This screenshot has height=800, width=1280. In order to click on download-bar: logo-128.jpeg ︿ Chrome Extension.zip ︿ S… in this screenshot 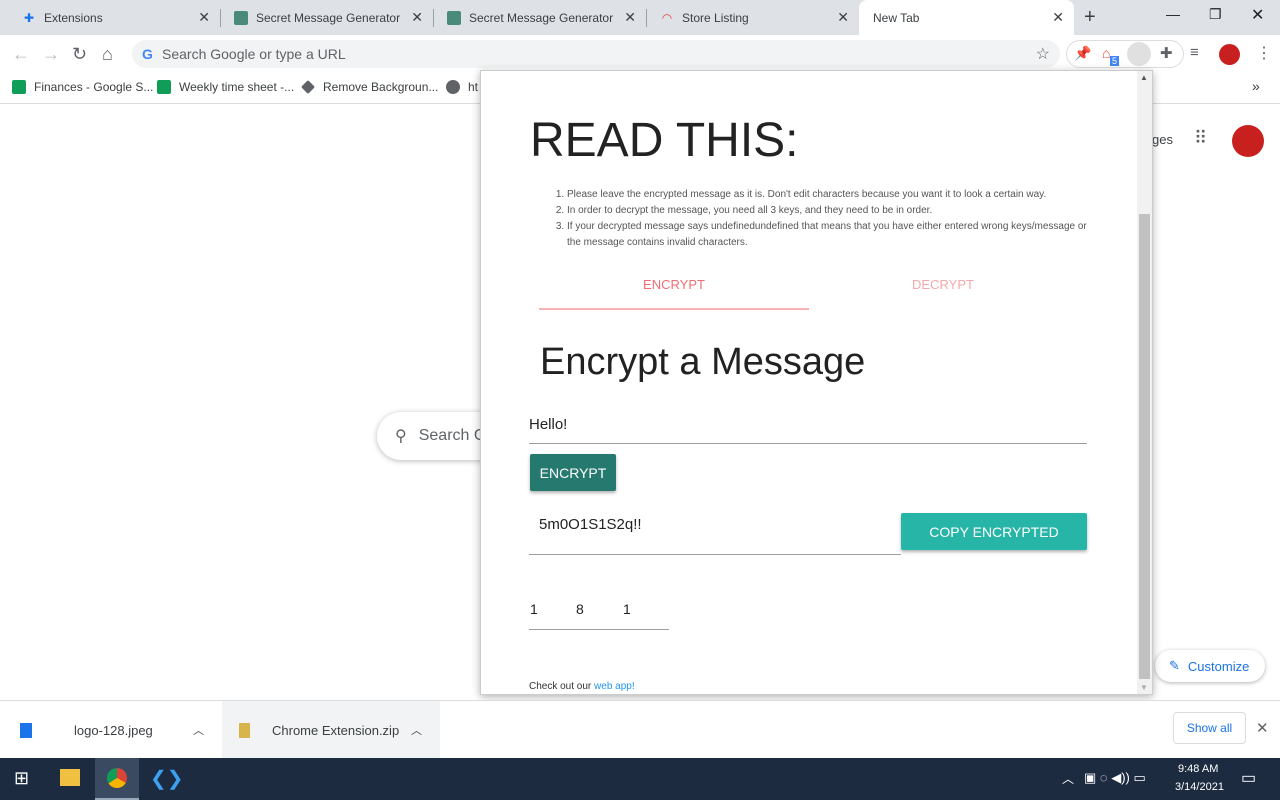, I will do `click(640, 729)`.